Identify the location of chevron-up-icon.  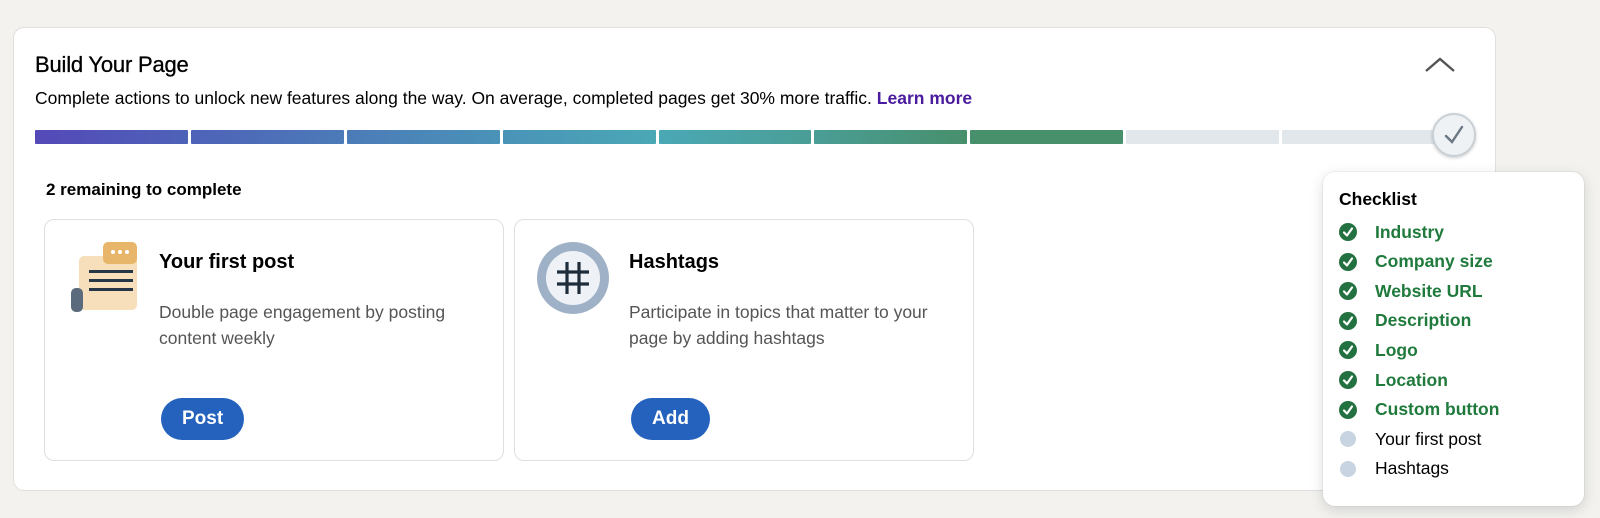
(1440, 64).